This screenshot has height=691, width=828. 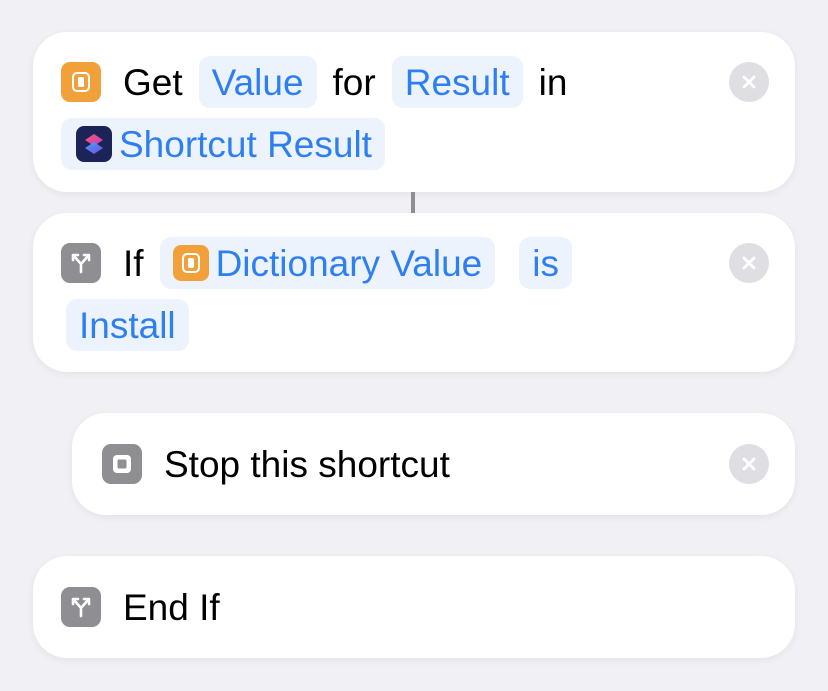 I want to click on dictionary-value-label: Dictionary Value, so click(x=349, y=263).